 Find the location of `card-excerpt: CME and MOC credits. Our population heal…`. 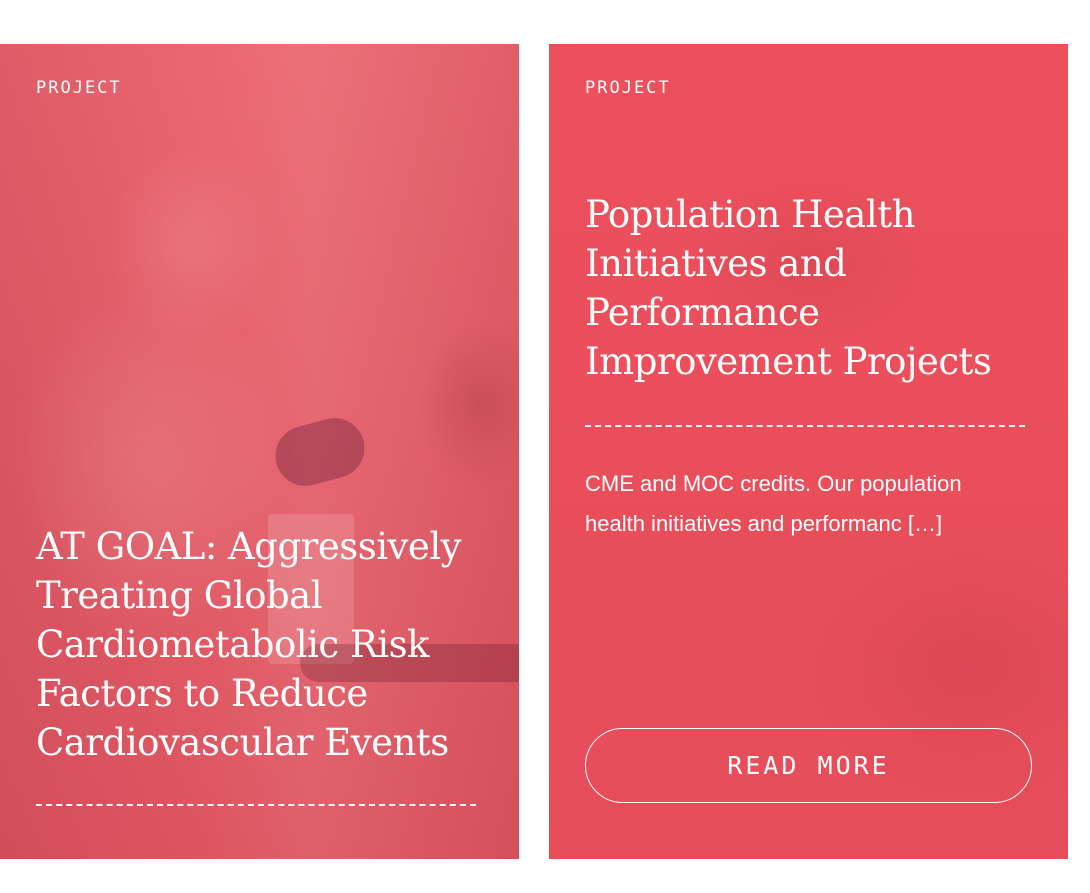

card-excerpt: CME and MOC credits. Our population heal… is located at coordinates (773, 503).